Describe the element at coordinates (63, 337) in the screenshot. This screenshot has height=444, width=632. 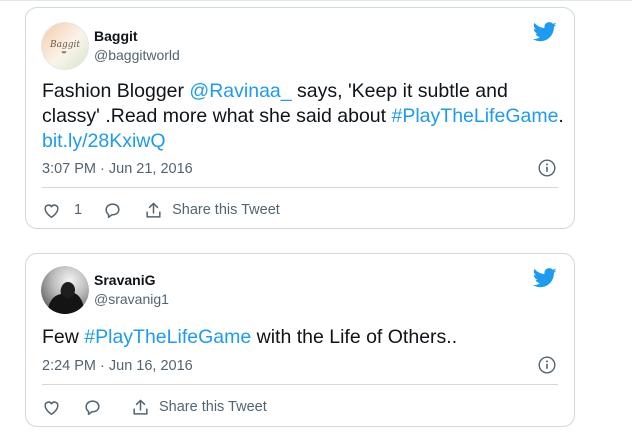
I see `tweet-text-segment: Few` at that location.